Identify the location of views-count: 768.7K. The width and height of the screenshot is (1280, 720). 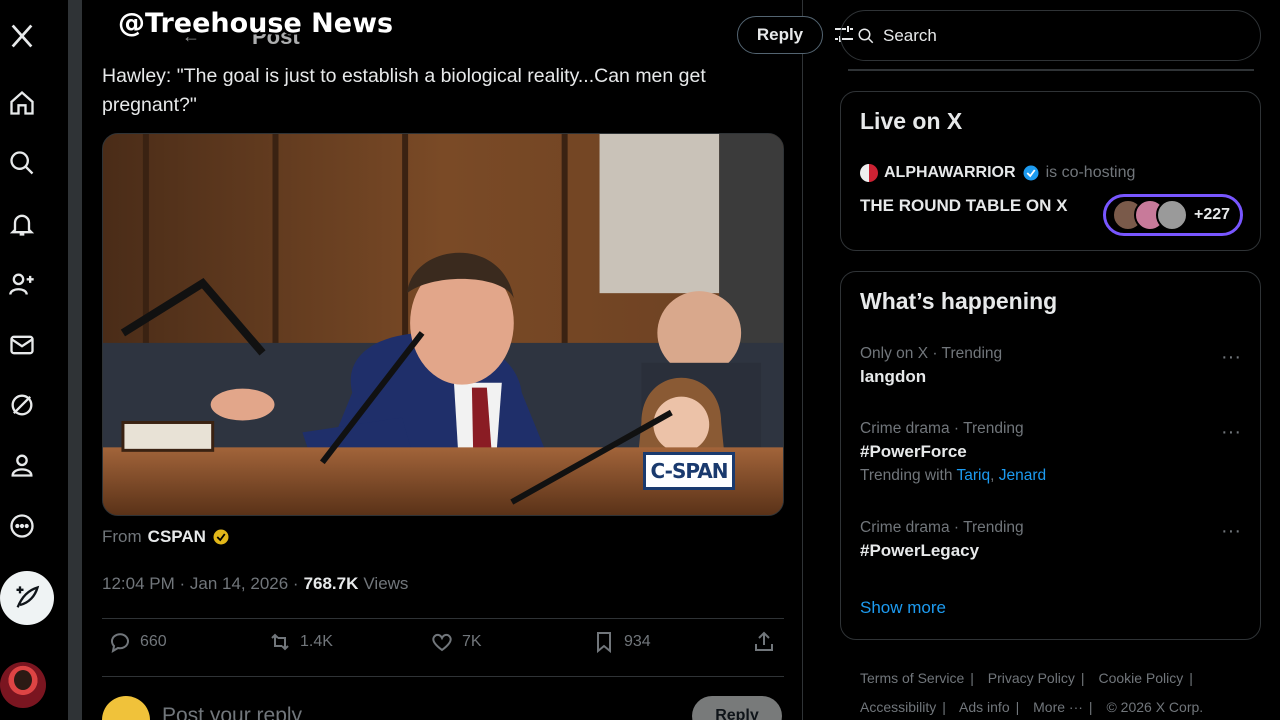
(331, 583).